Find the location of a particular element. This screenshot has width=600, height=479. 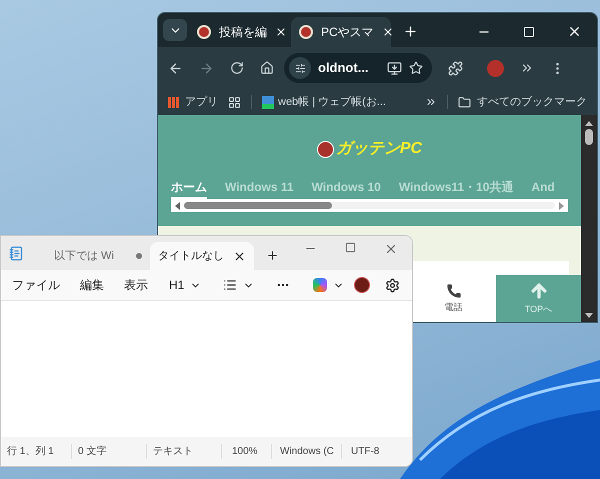

status-item: 100% is located at coordinates (246, 451).